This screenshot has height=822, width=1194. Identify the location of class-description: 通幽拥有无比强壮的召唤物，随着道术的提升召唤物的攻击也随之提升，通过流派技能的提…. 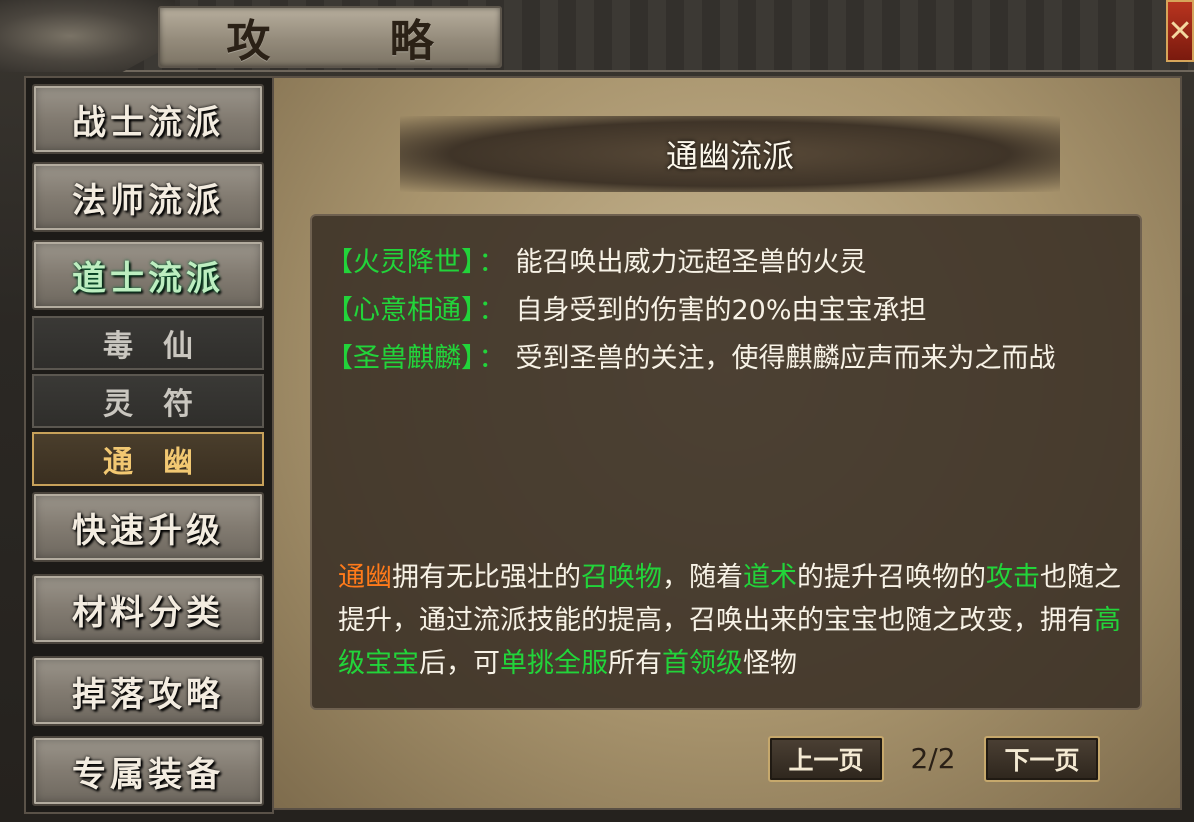
(733, 620).